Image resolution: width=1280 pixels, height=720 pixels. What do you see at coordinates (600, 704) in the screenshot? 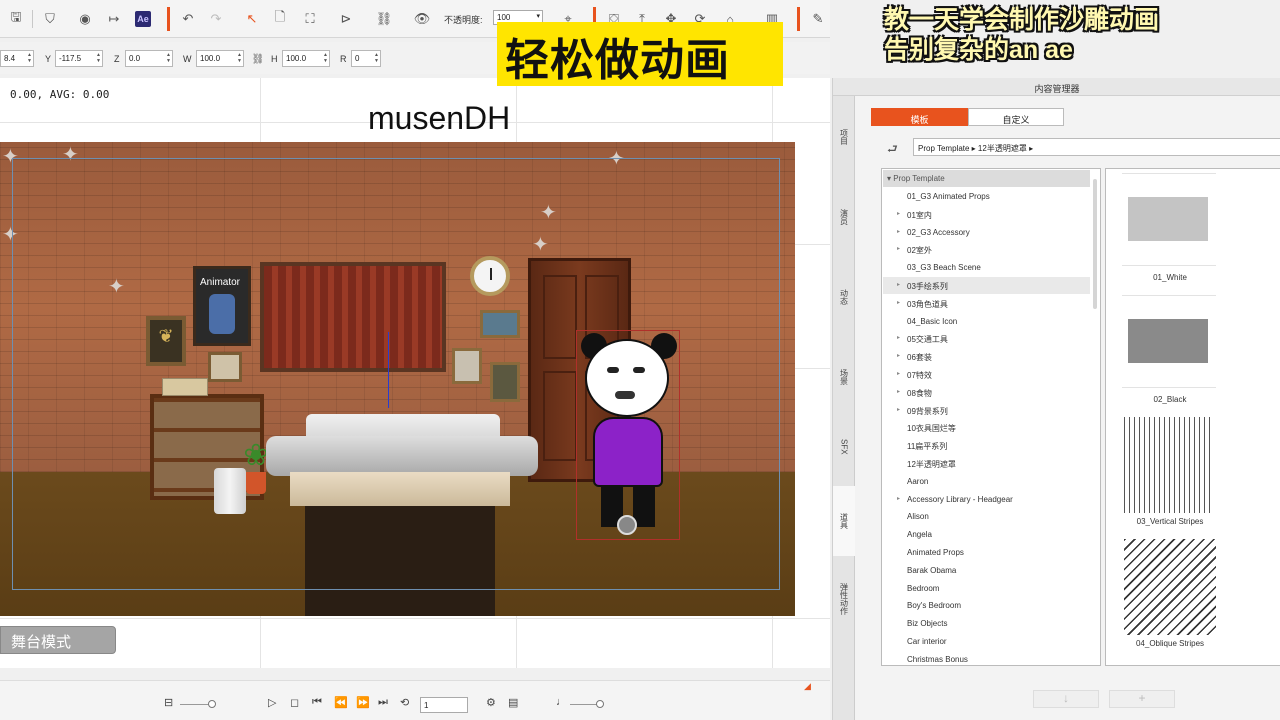
I see `volume-slider-knob` at bounding box center [600, 704].